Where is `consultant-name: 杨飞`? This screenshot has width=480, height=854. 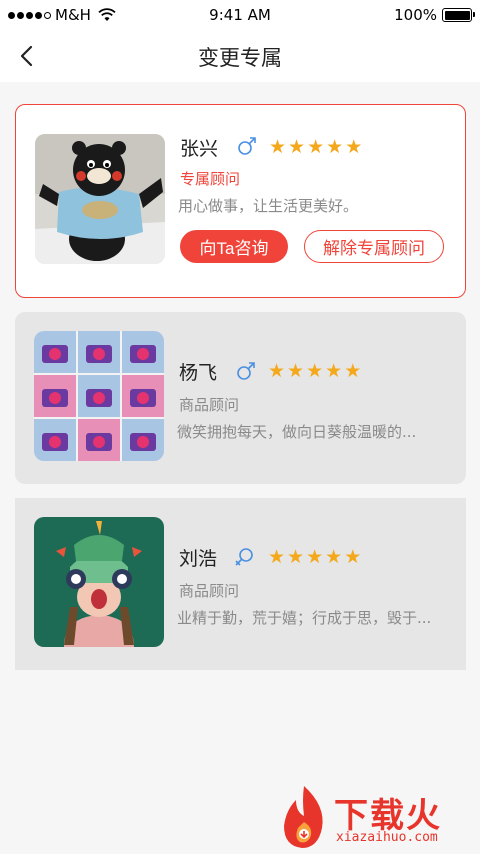 consultant-name: 杨飞 is located at coordinates (198, 373).